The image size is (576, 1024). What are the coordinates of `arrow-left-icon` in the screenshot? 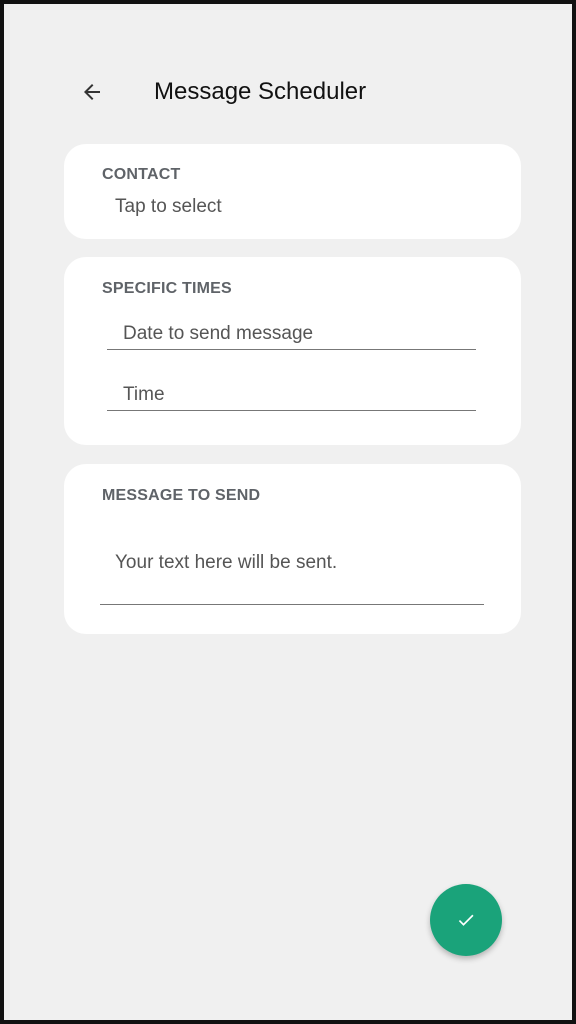 It's located at (92, 92).